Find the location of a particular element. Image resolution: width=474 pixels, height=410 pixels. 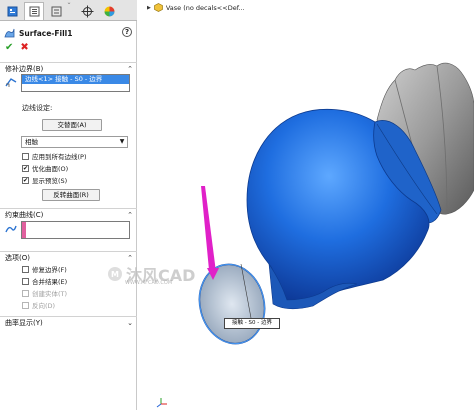

show-preview-label: 显示预览(S) is located at coordinates (50, 181).